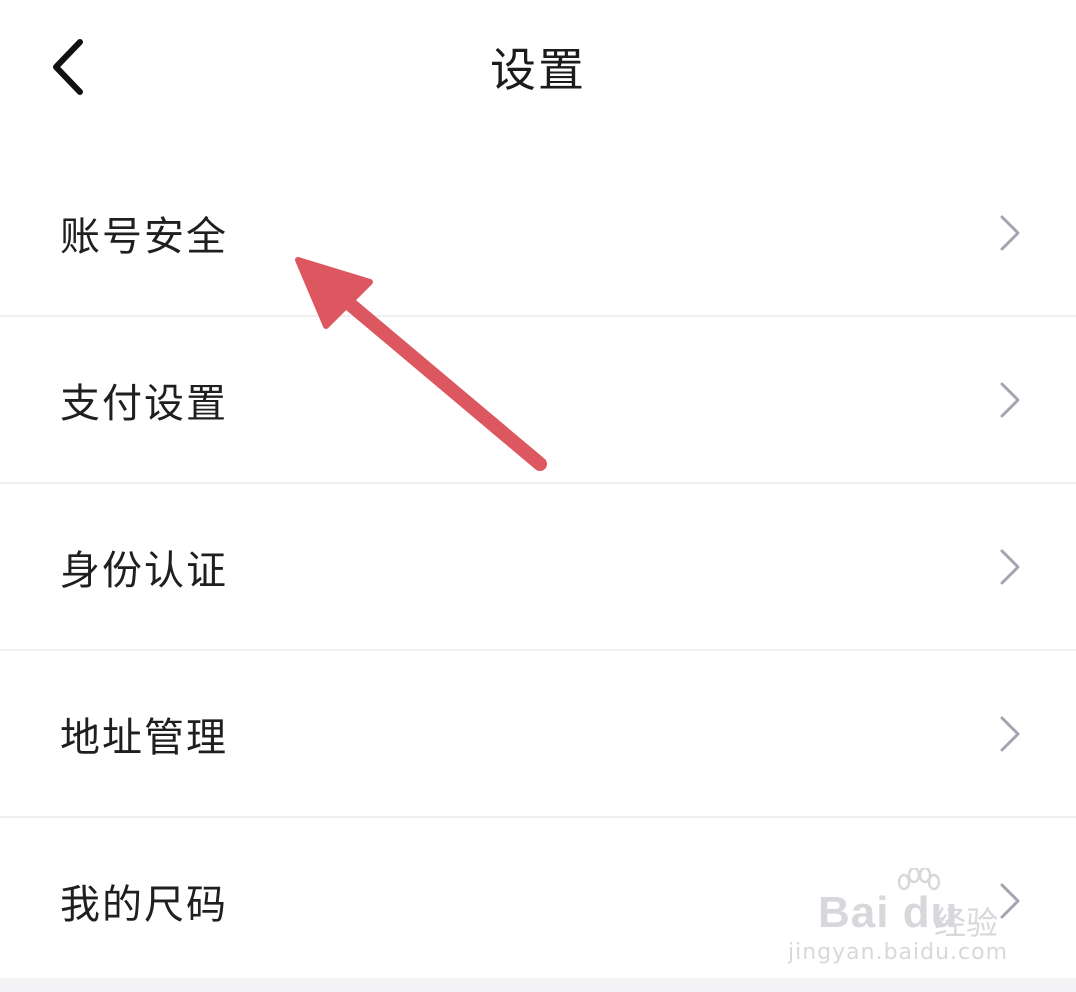 Image resolution: width=1076 pixels, height=992 pixels. I want to click on bottom-strip, so click(538, 985).